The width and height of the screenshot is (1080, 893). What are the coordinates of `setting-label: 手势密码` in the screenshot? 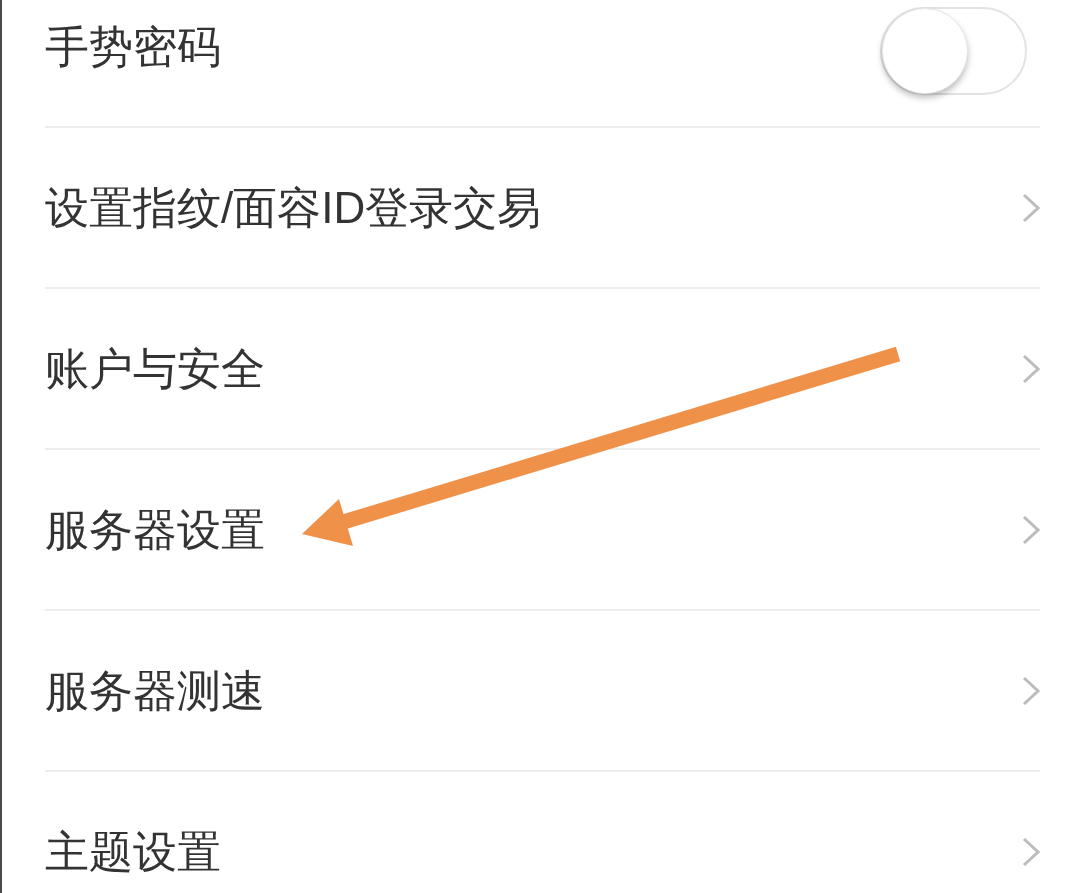 It's located at (133, 46).